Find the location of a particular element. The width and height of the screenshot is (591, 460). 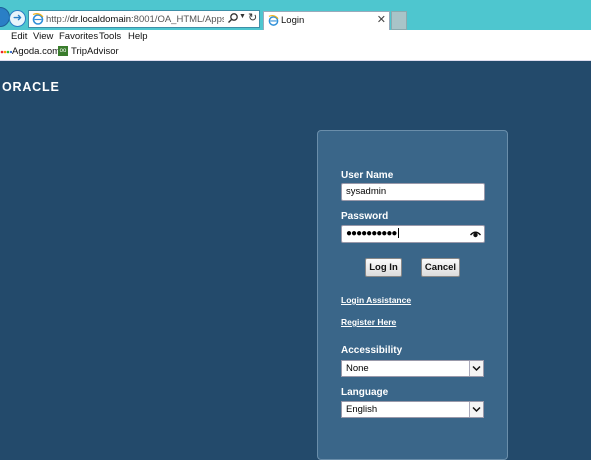

favorite-label: Agoda.com is located at coordinates (36, 51).